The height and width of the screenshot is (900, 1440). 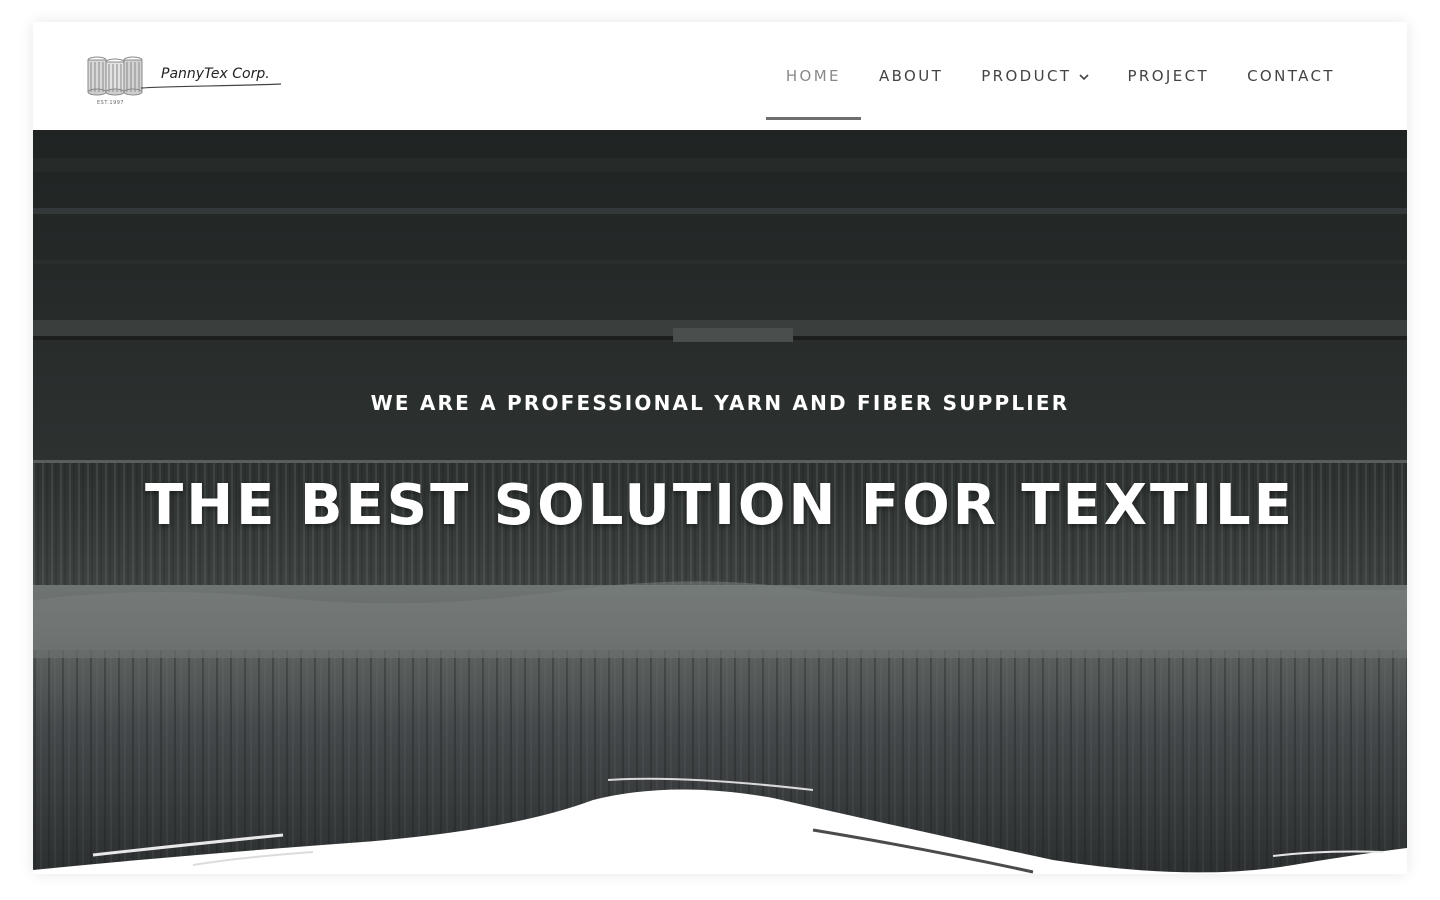 I want to click on nav-item-home: HOME, so click(x=813, y=76).